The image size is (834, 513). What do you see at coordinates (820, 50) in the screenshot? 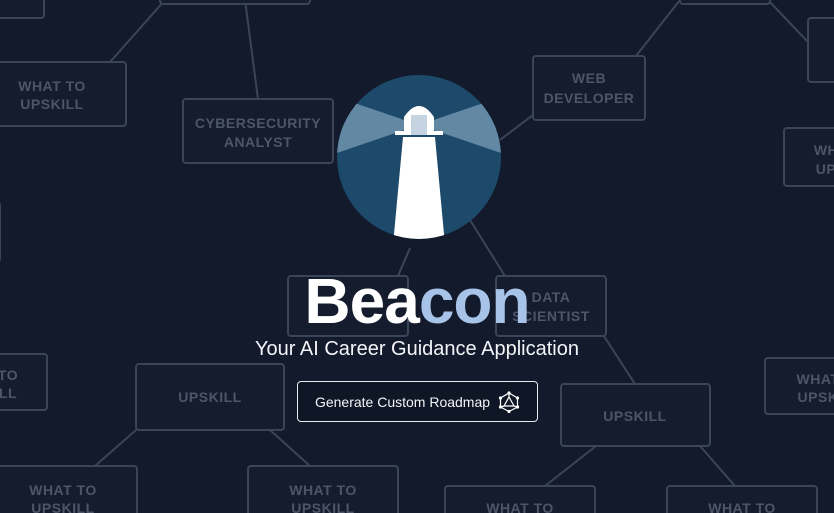
I see `graph-node-right-top` at bounding box center [820, 50].